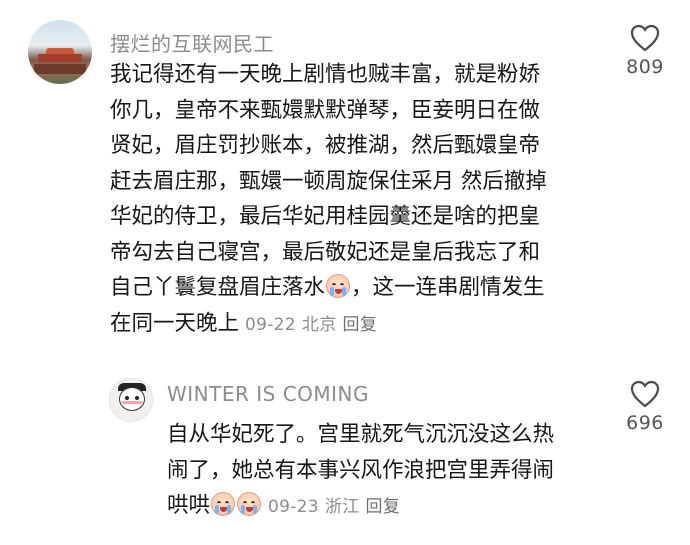 Image resolution: width=690 pixels, height=545 pixels. I want to click on comment-location: 北京, so click(319, 324).